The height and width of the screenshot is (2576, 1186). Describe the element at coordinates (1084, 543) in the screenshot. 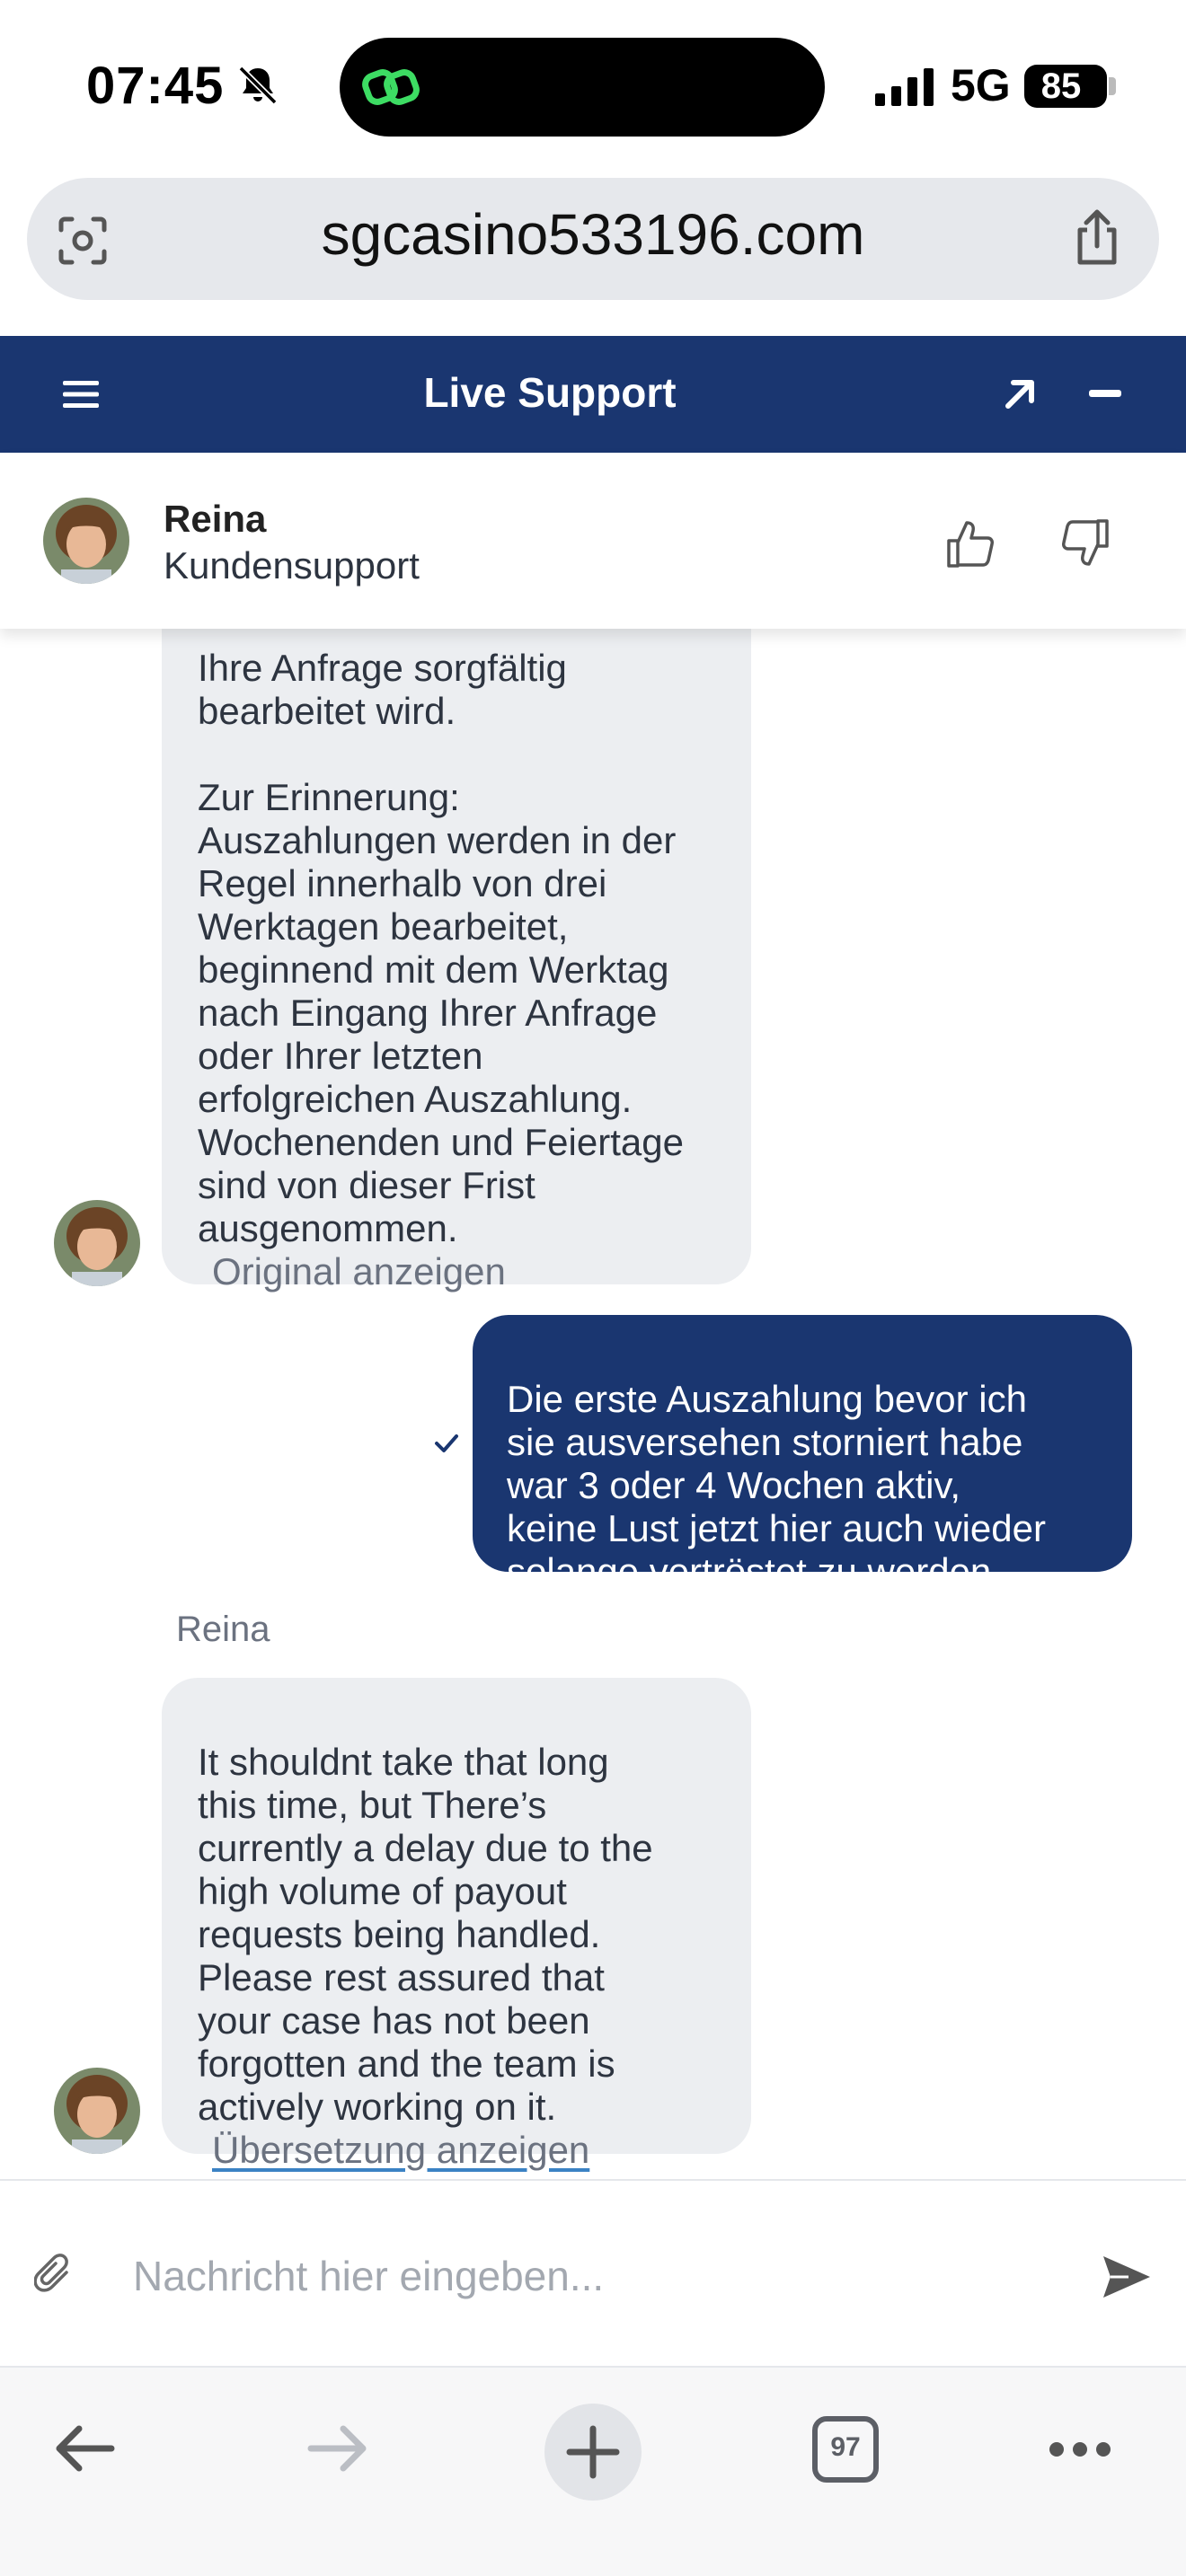

I see `thumb-down-icon` at that location.